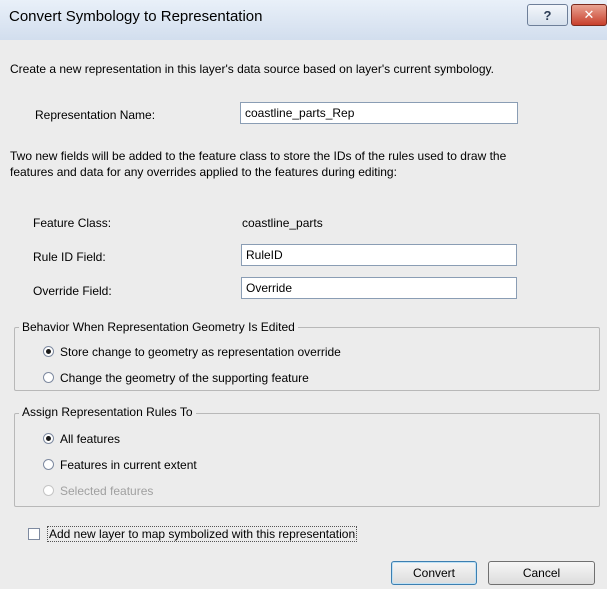  I want to click on rule-id-label: Rule ID Field:, so click(69, 257).